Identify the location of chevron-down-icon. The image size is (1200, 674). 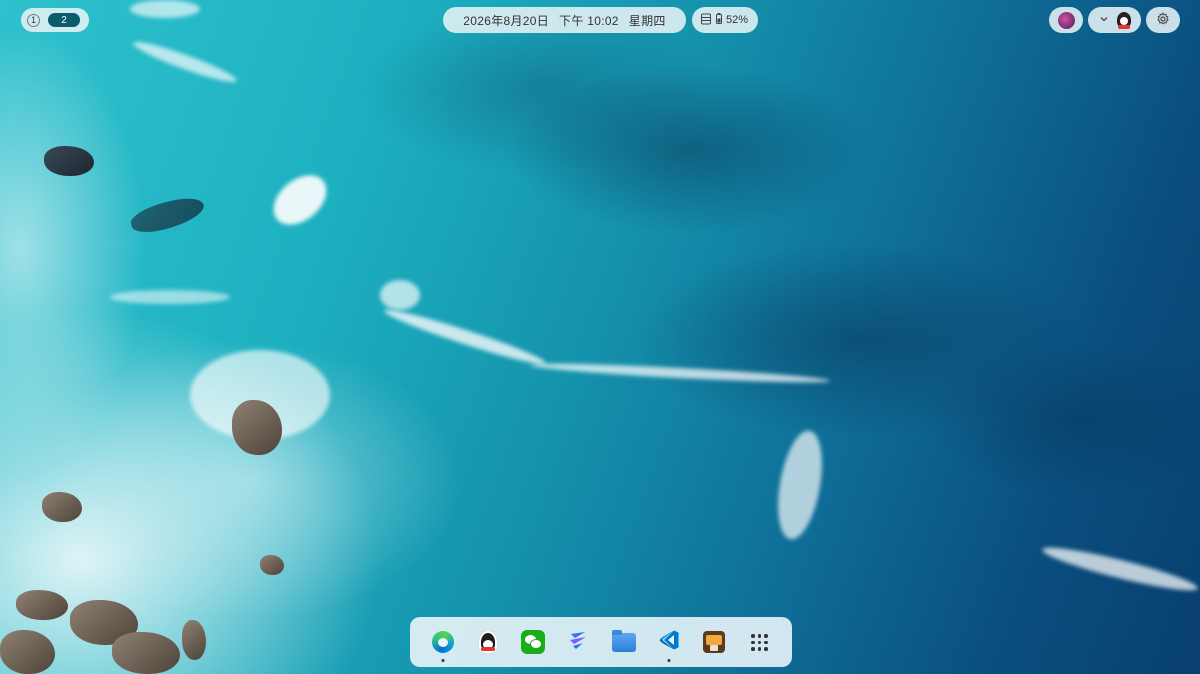
(1104, 20).